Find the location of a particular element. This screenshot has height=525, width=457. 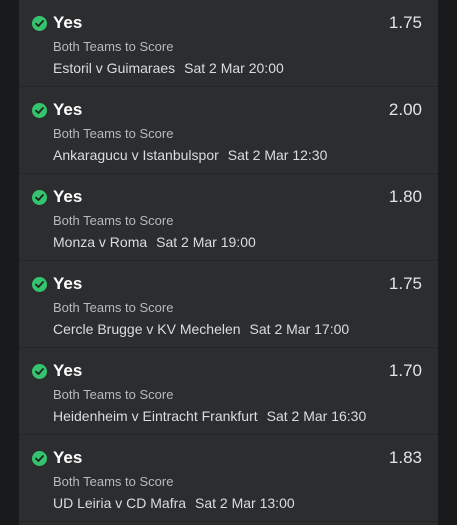

bet-event: Heidenheim v Eintracht Frankfurt is located at coordinates (155, 416).